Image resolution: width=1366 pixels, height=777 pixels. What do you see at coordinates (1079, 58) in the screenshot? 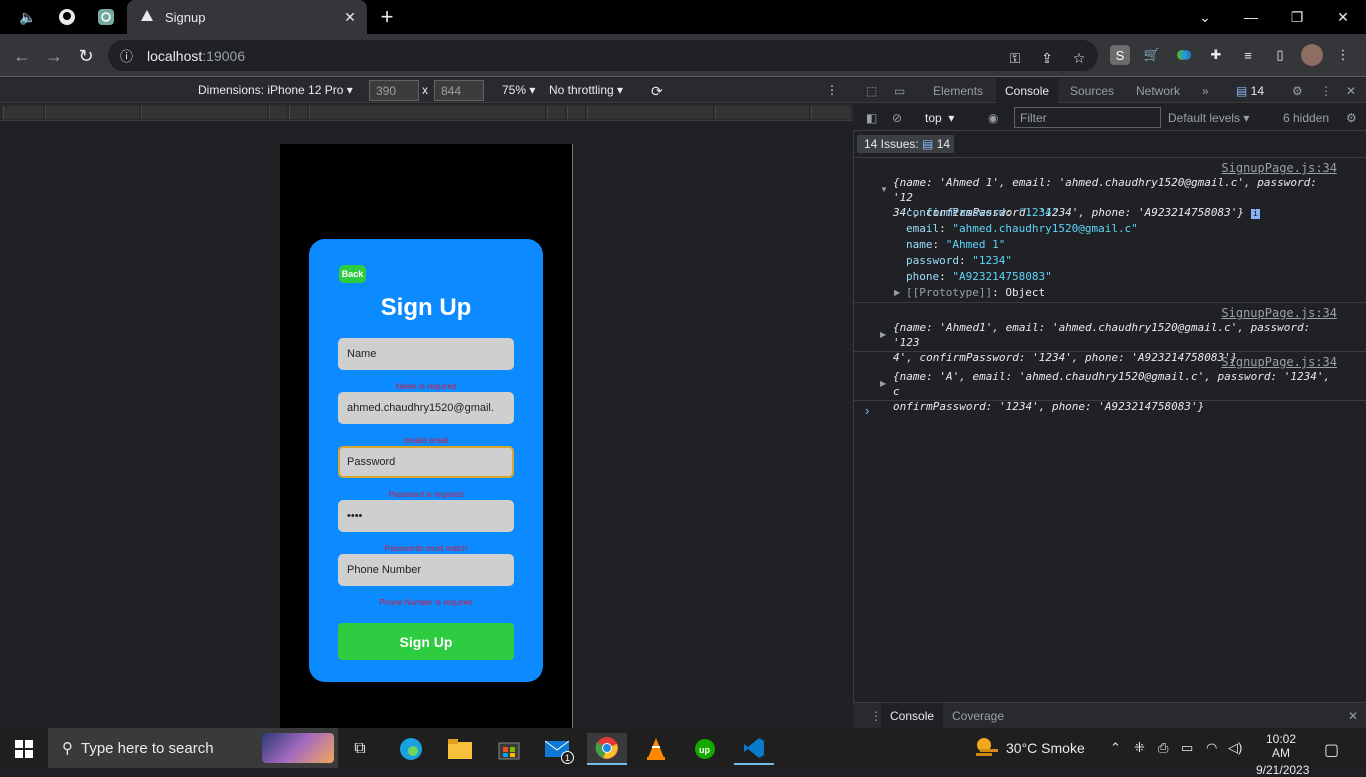
I see `bookmark-star-icon: ☆` at bounding box center [1079, 58].